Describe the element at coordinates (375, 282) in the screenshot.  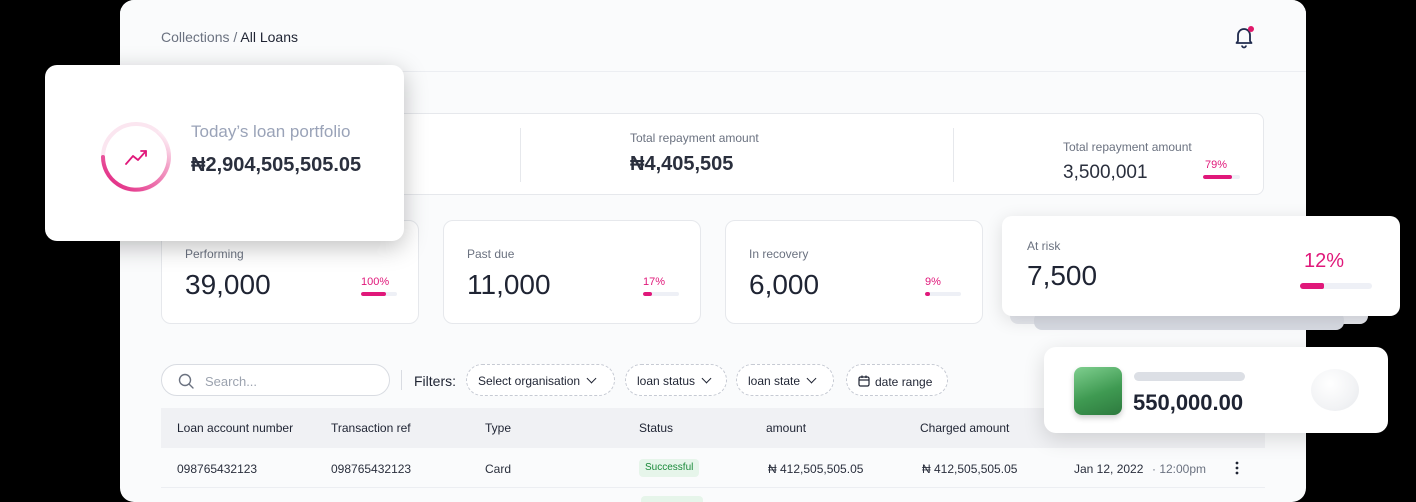
I see `stat-percent: 100%` at that location.